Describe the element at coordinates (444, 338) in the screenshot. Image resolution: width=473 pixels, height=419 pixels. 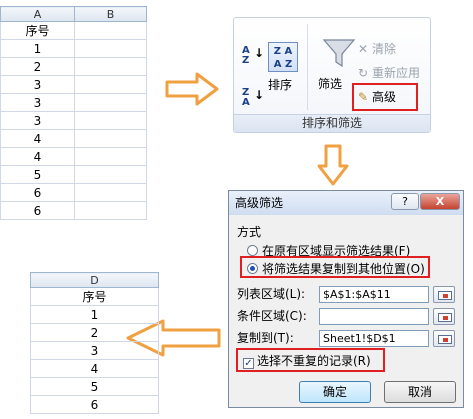
I see `copy-to-collapse-icon` at that location.